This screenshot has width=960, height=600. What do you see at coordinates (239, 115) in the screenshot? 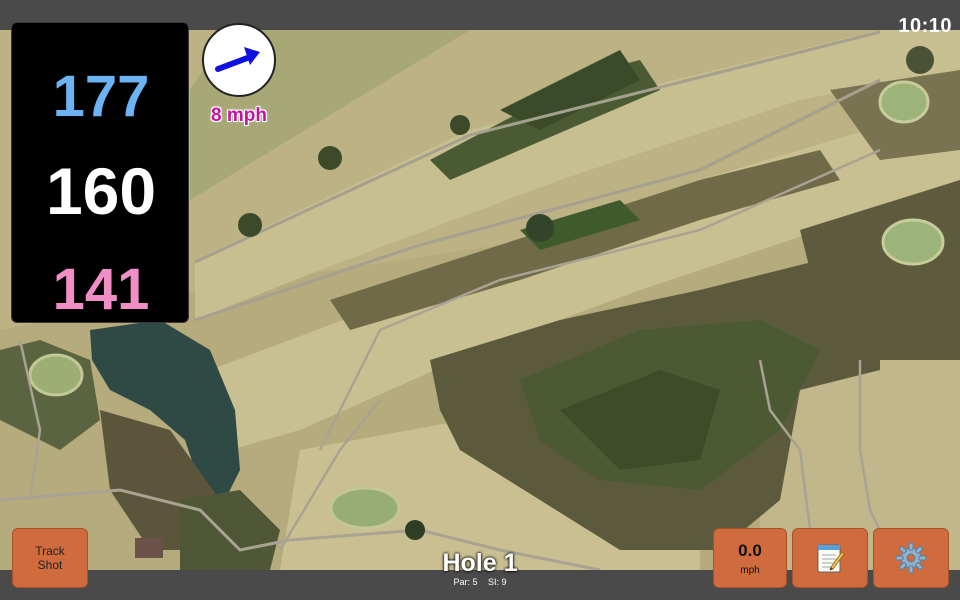
I see `wind-speed: 8 mph` at bounding box center [239, 115].